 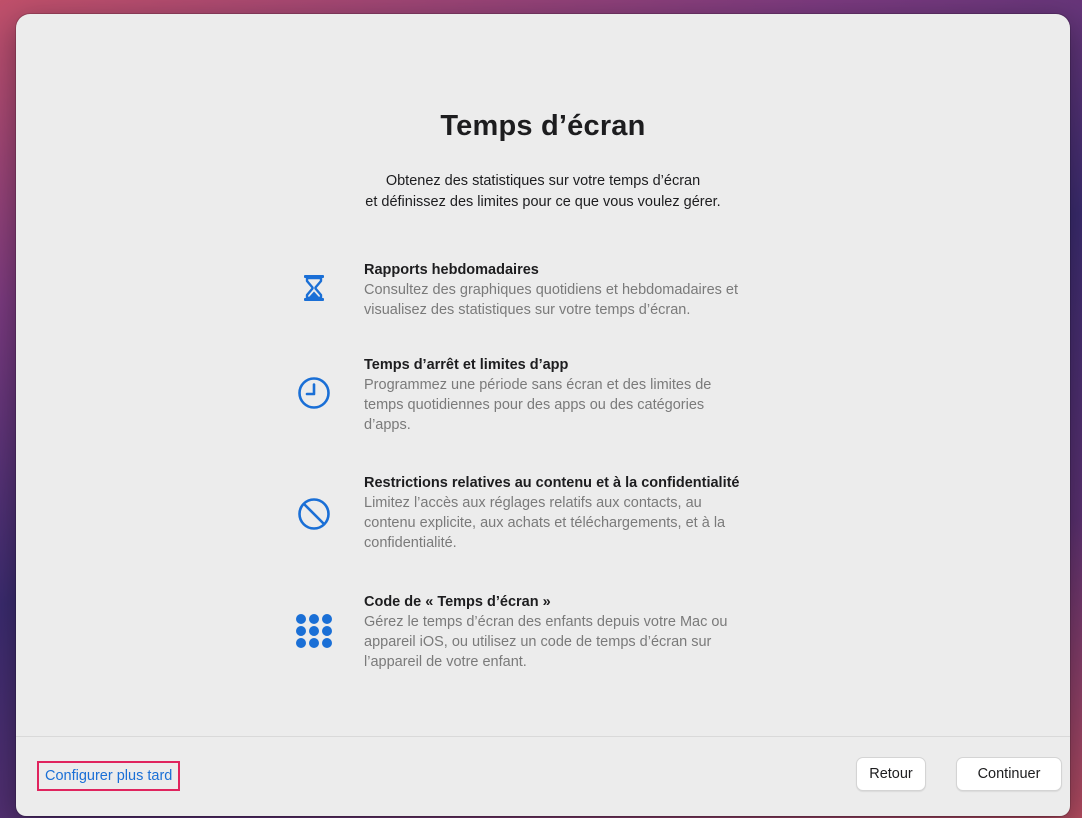 I want to click on set-up-later-link: Configurer plus tard, so click(x=109, y=776).